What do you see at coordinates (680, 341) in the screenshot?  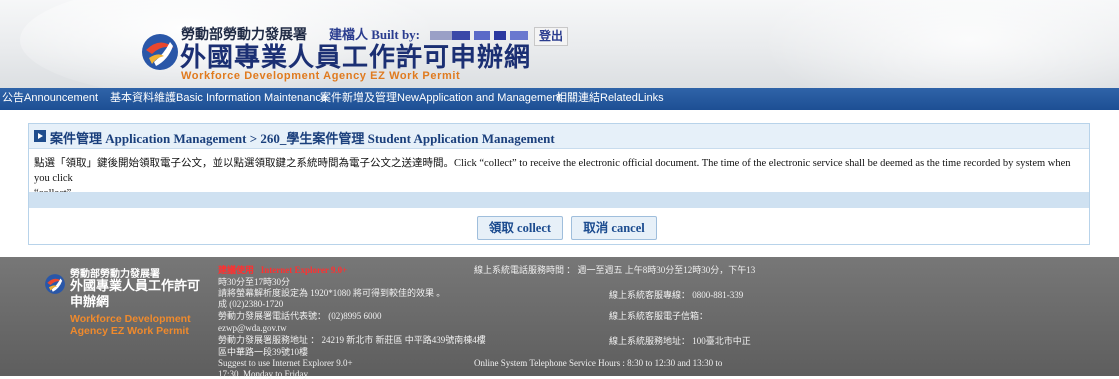 I see `footer-service-address: 線上系統服務地址： 100臺北市中正` at bounding box center [680, 341].